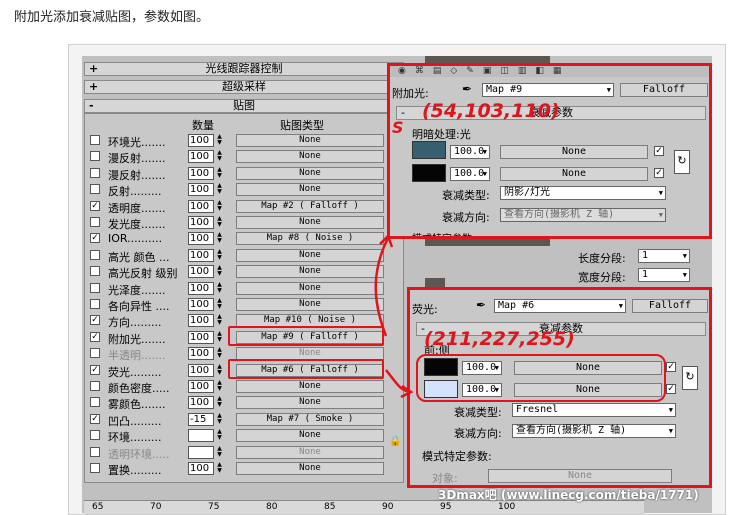 This screenshot has height=515, width=750. What do you see at coordinates (568, 495) in the screenshot?
I see `watermark: 3Dmax吧 (www.linecg.com/tieba/1771)` at bounding box center [568, 495].